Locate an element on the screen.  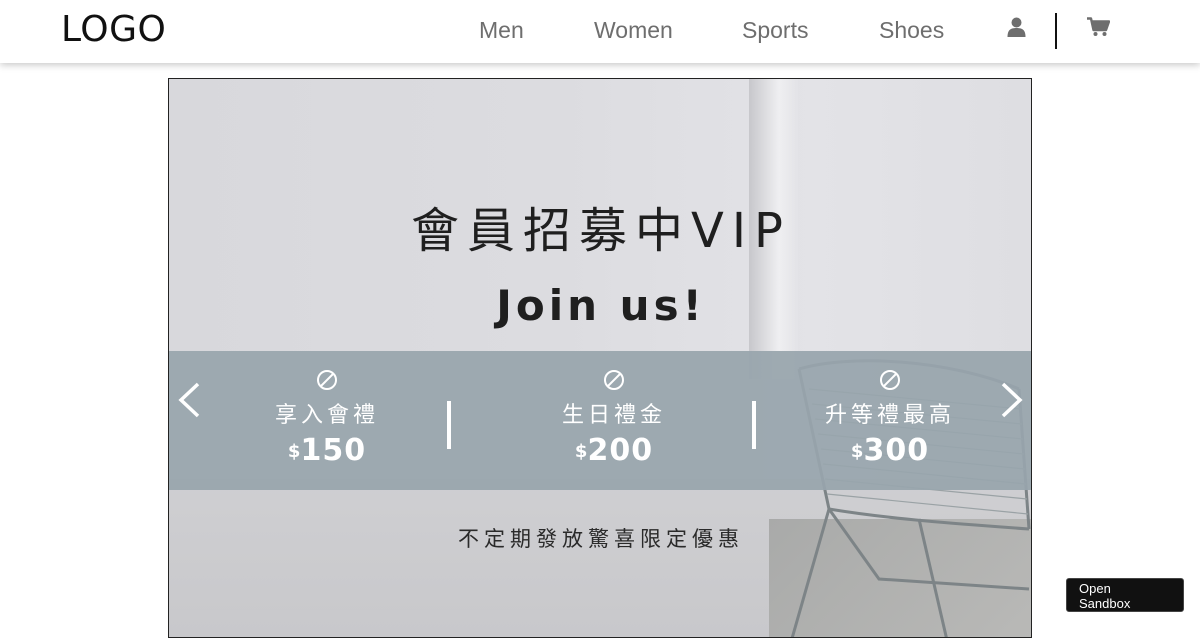
site-header: LOGO Men Women Sports Shoes is located at coordinates (600, 31).